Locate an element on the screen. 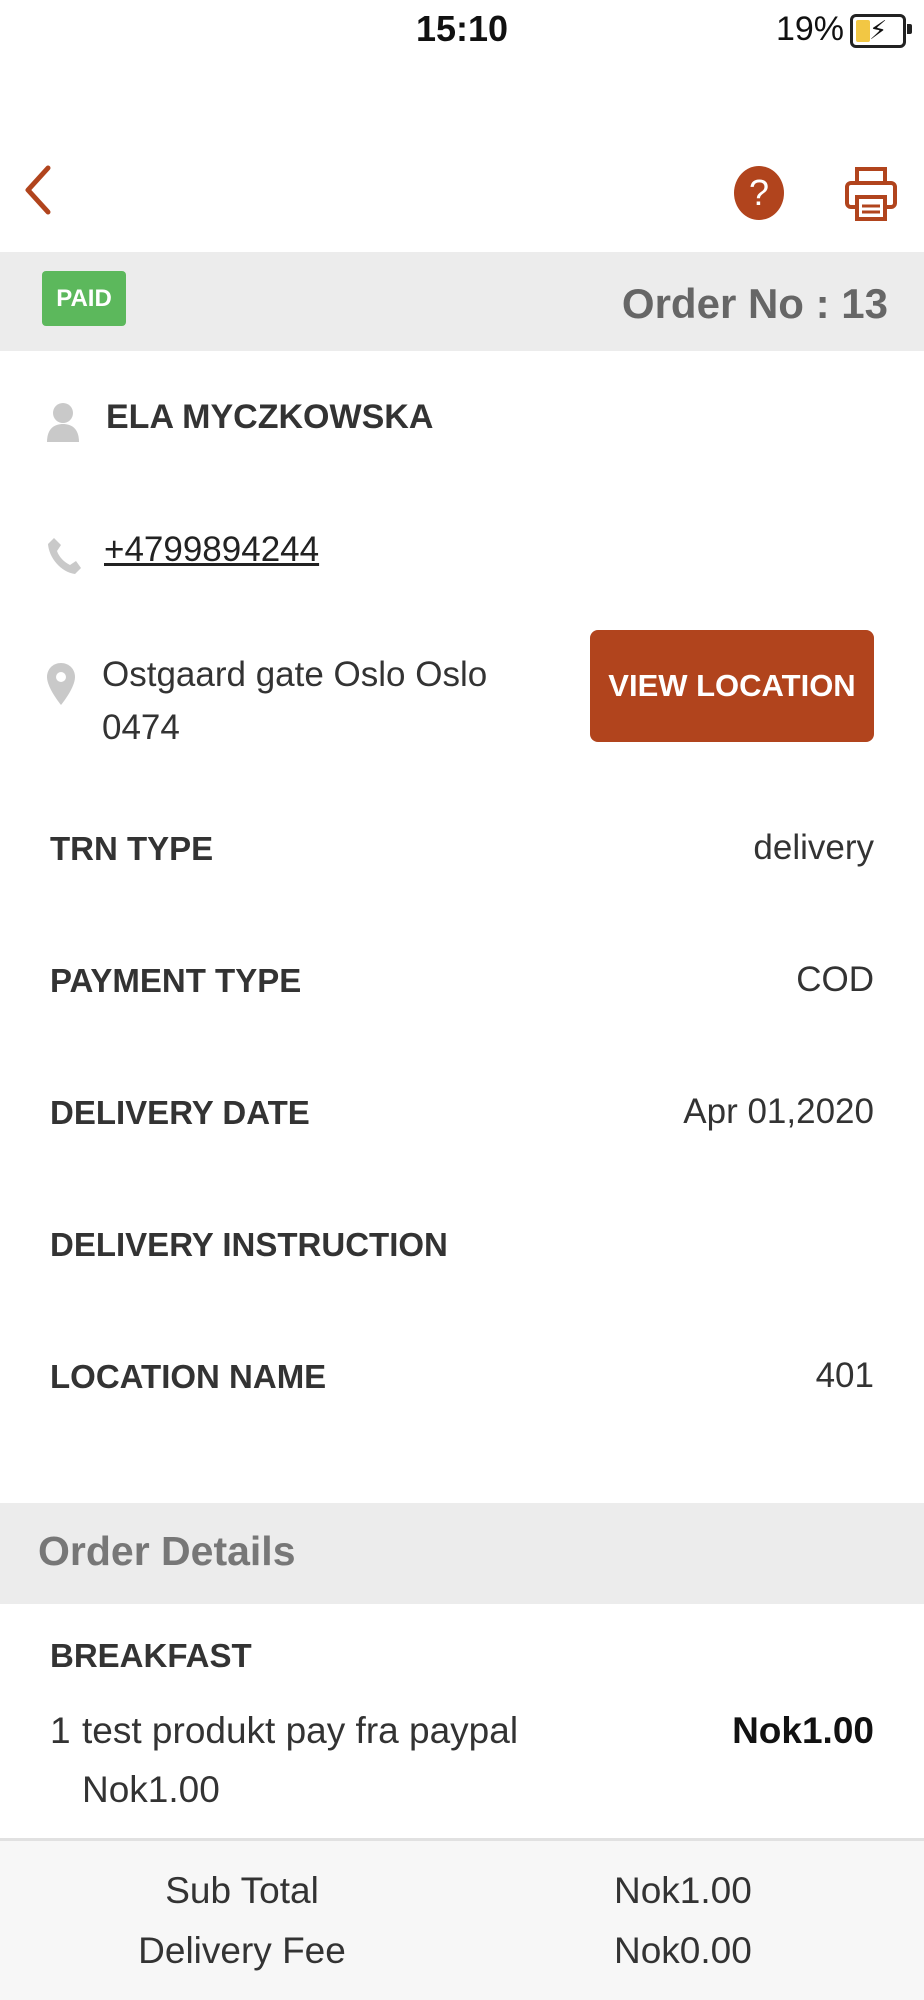 This screenshot has height=2000, width=924. help-button: ? is located at coordinates (759, 193).